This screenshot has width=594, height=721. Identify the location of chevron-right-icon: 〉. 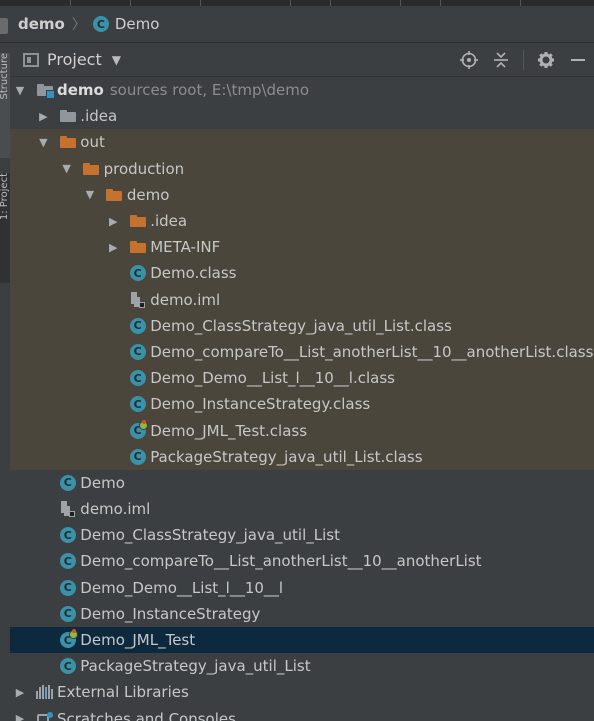
(78, 25).